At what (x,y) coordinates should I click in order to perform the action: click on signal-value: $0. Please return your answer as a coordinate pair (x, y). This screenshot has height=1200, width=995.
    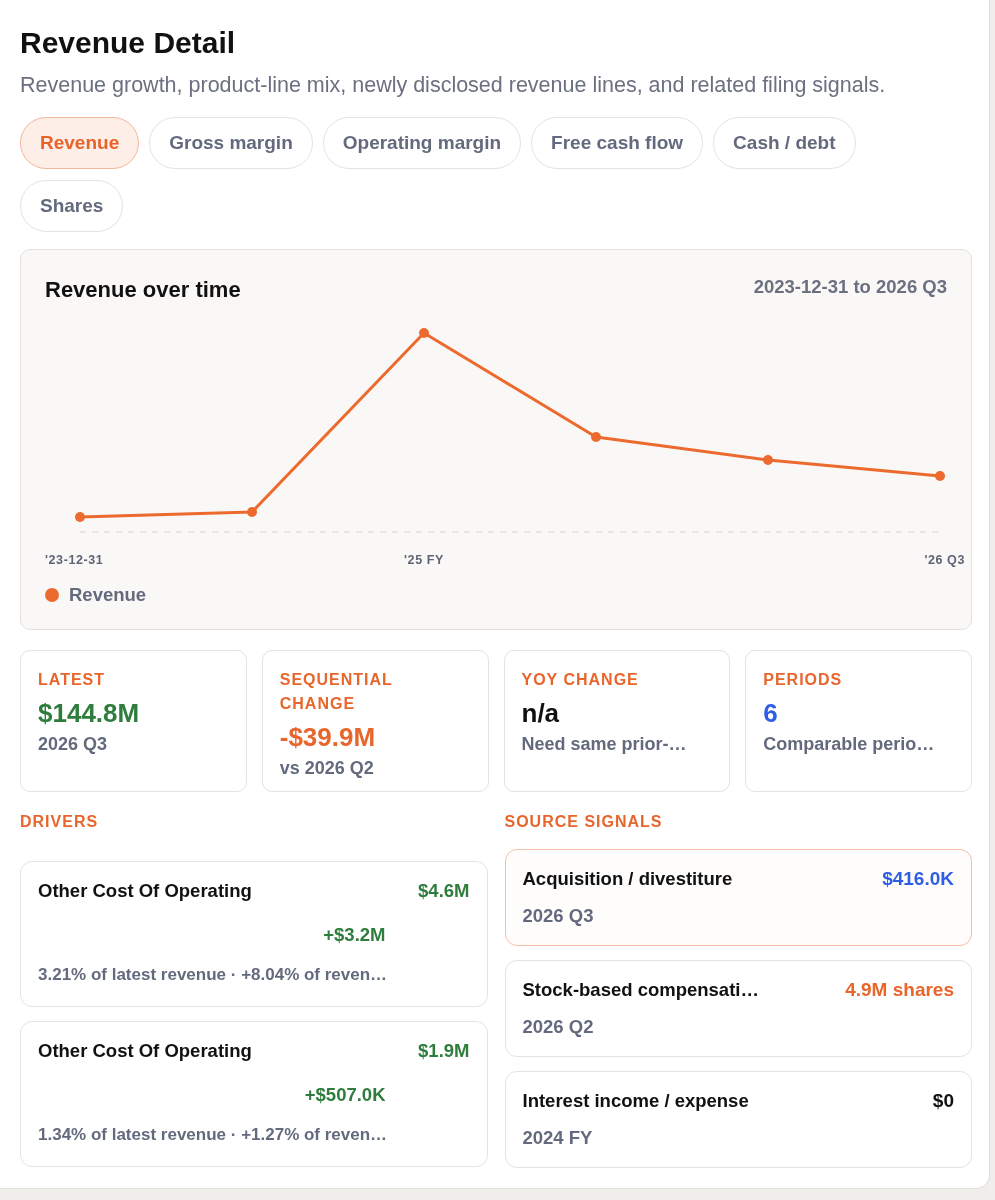
    Looking at the image, I should click on (943, 1101).